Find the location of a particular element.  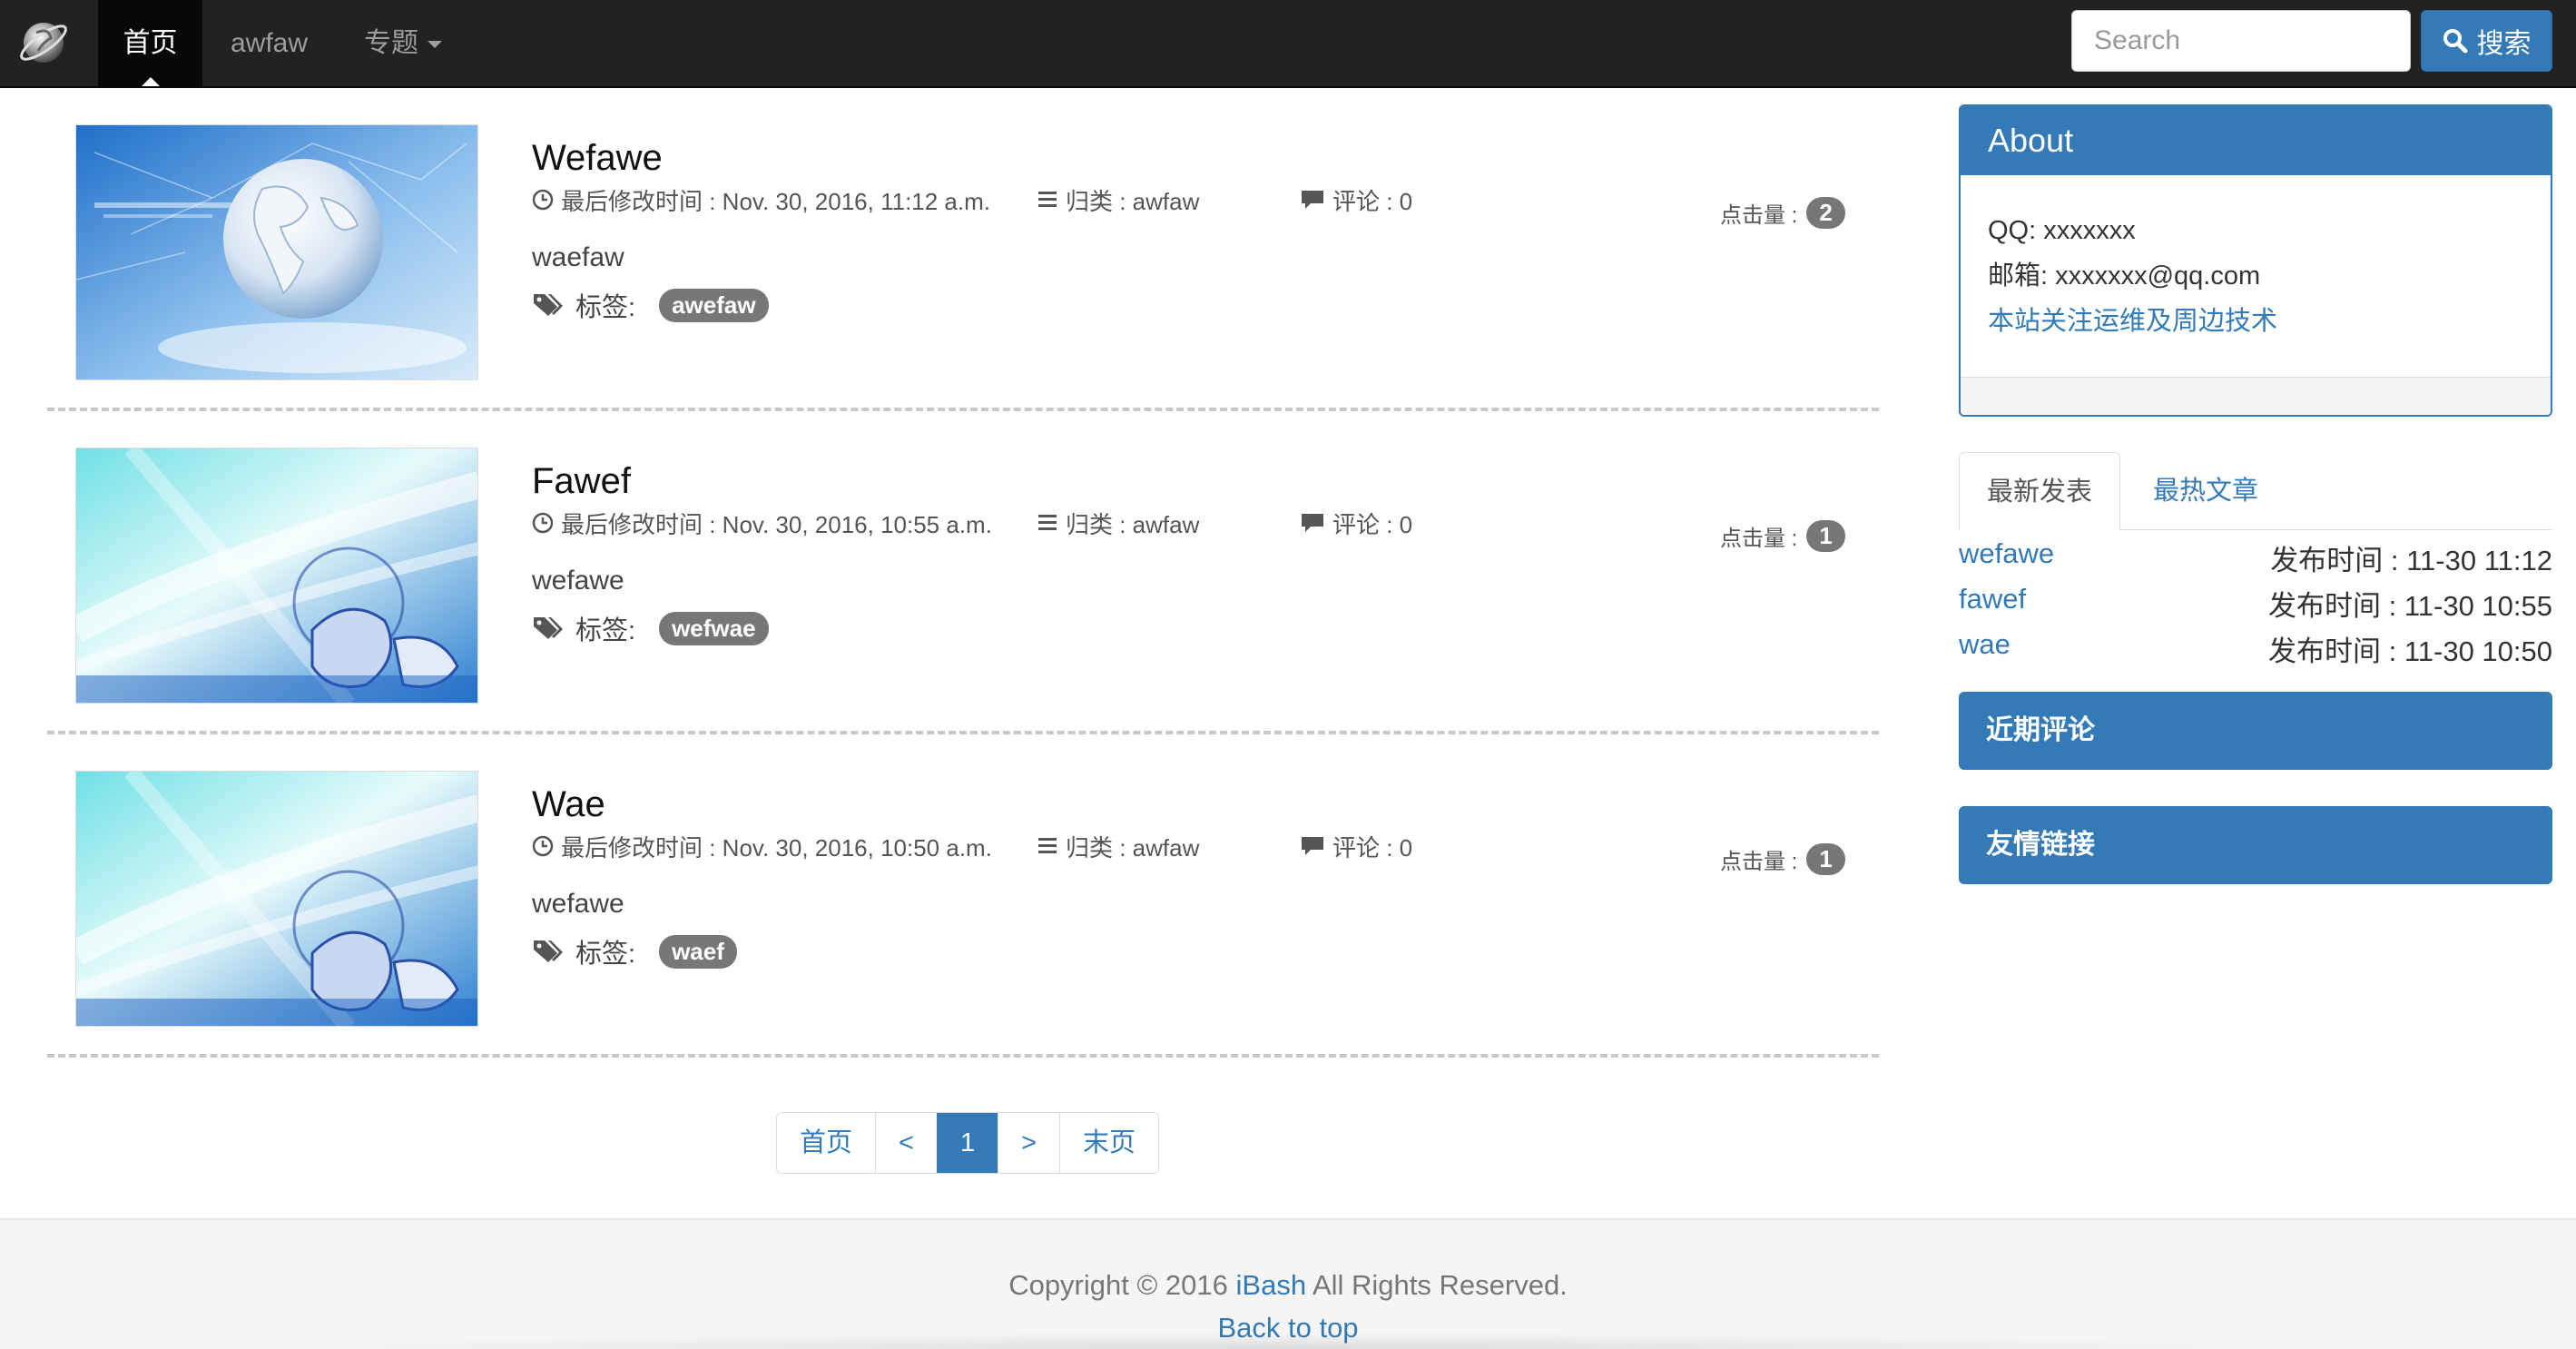

nav-awfaw: awfaw is located at coordinates (269, 43).